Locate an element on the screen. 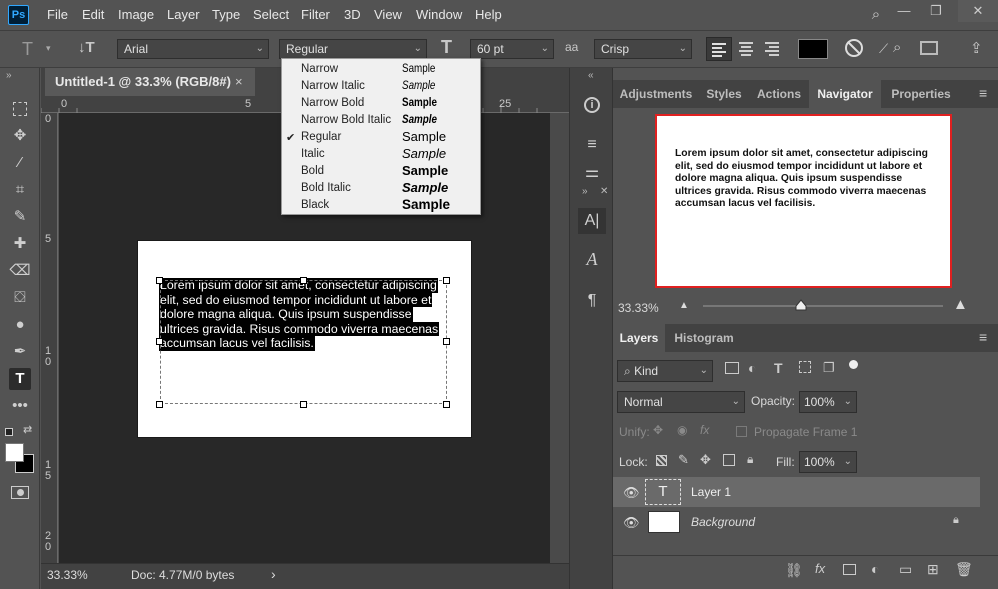 The height and width of the screenshot is (589, 998). tab-adjustments: Adjustments is located at coordinates (656, 94).